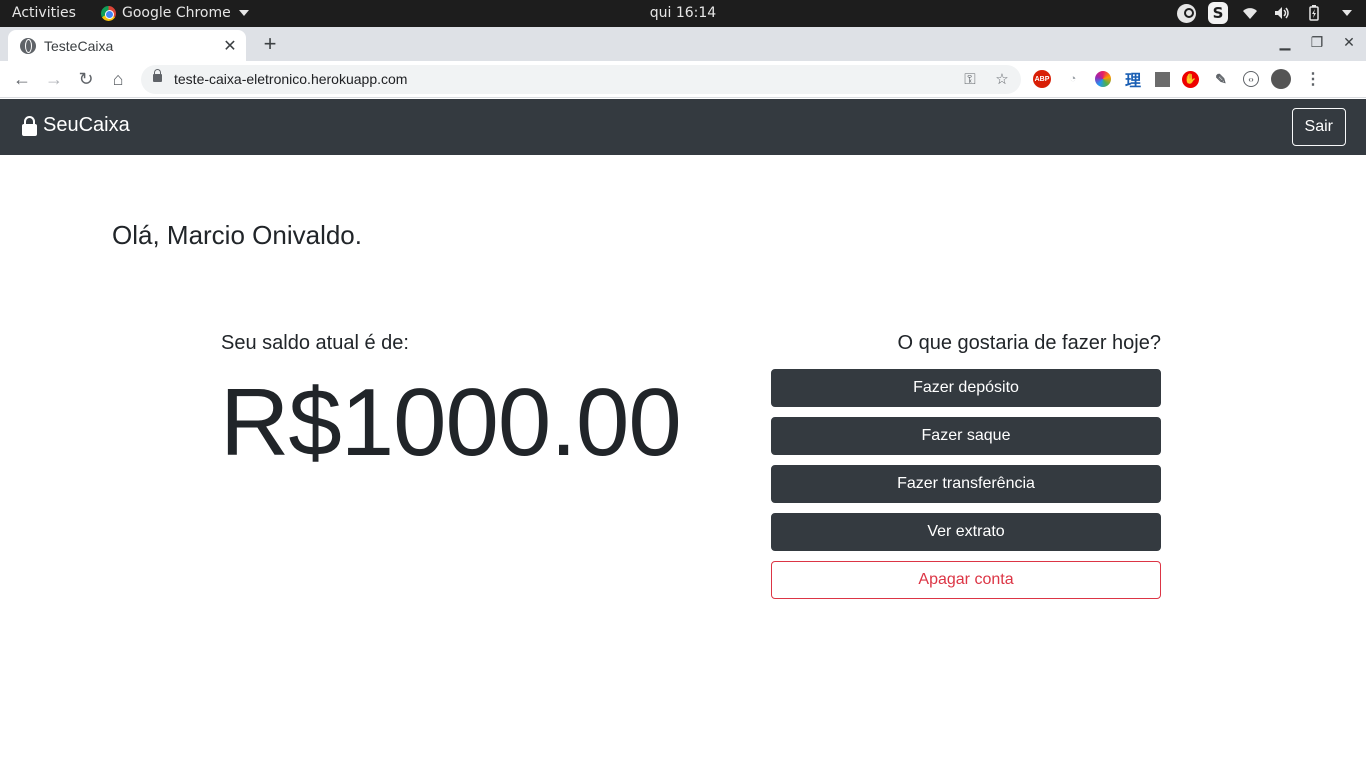  I want to click on address-bar: teste-caixa-eletronico.herokuapp.com ⚿ ☆, so click(581, 79).